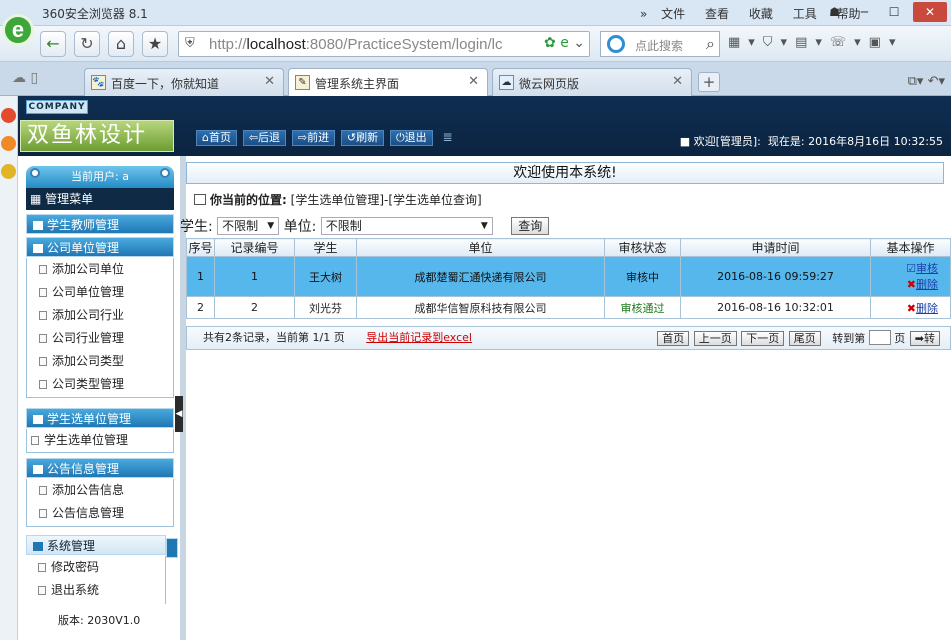 The height and width of the screenshot is (640, 951). Describe the element at coordinates (100, 418) in the screenshot. I see `sidebar-section-student-unit: 学生选单位管理` at that location.